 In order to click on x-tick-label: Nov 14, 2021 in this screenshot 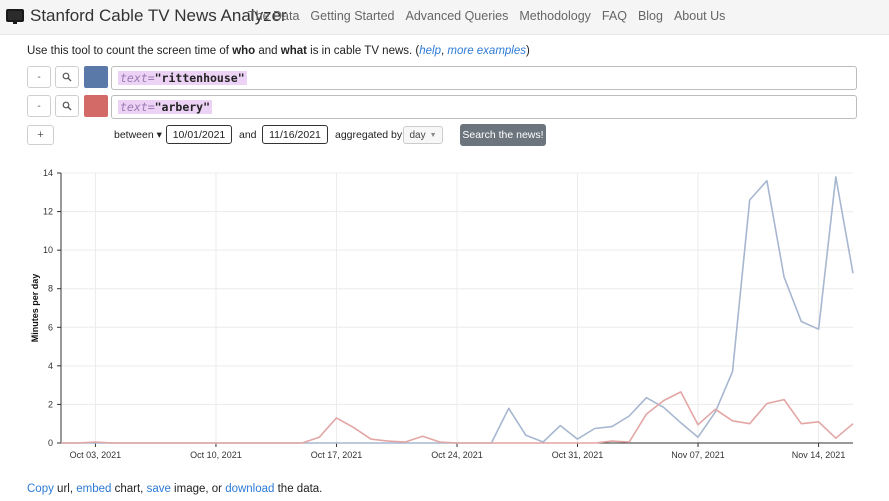, I will do `click(819, 455)`.